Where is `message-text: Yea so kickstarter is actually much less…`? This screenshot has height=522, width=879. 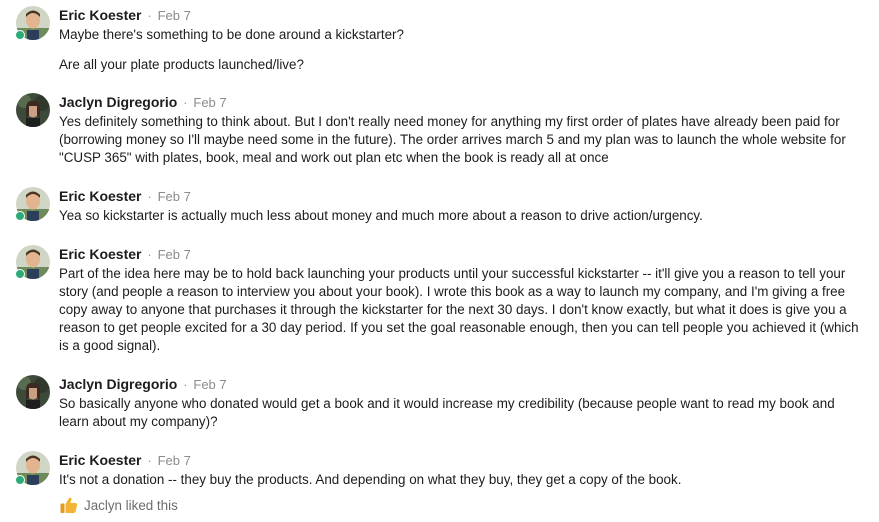 message-text: Yea so kickstarter is actually much less… is located at coordinates (381, 215).